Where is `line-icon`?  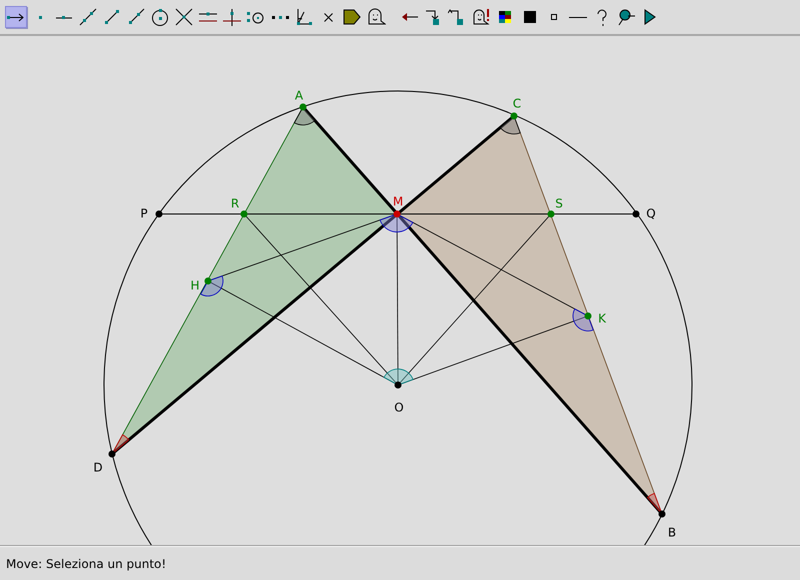 line-icon is located at coordinates (88, 17).